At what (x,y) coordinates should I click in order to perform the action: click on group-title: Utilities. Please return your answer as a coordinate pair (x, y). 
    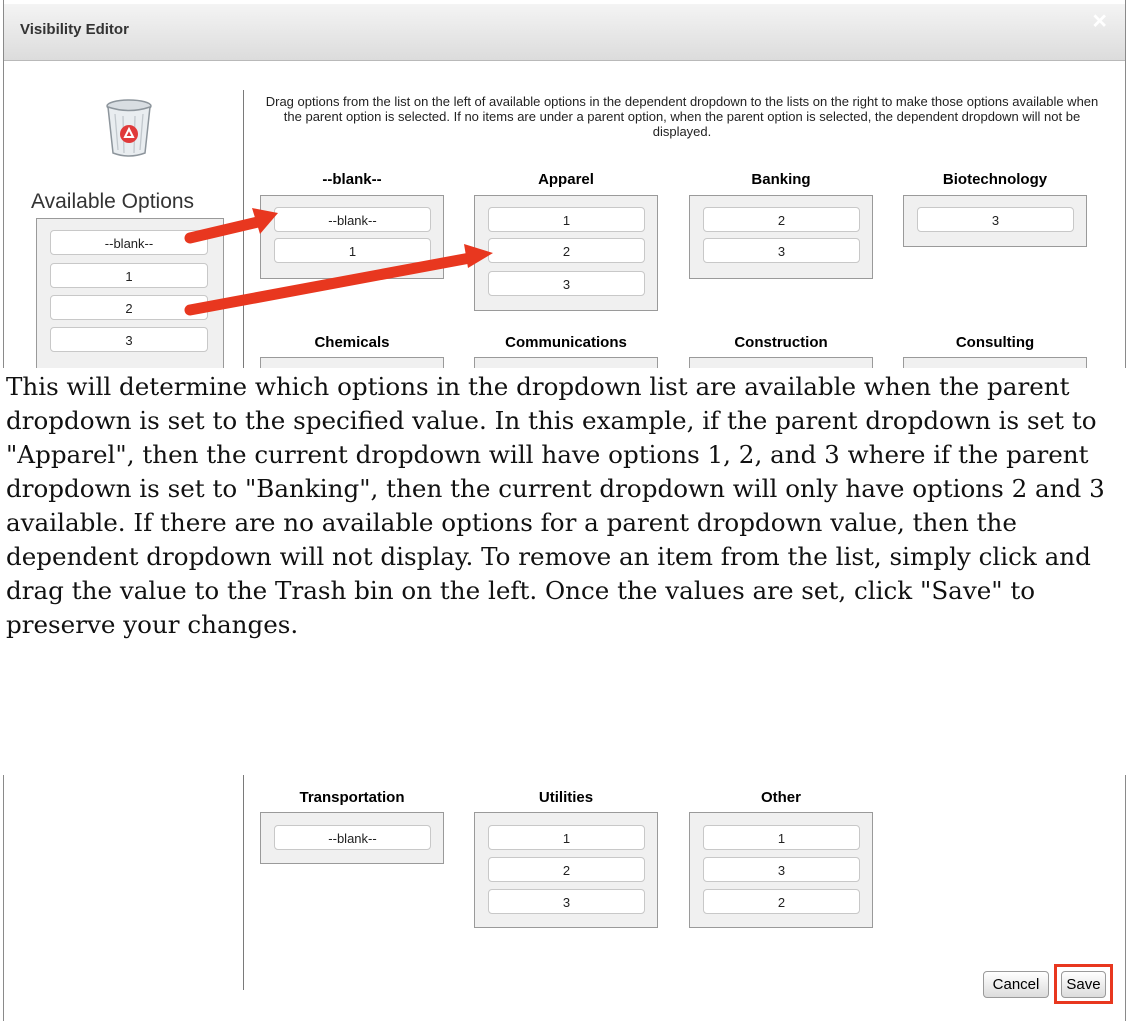
    Looking at the image, I should click on (566, 797).